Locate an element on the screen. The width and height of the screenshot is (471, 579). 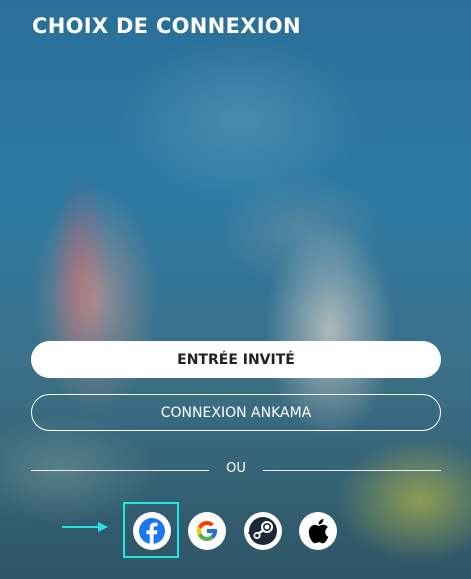
apple-login-button is located at coordinates (318, 531).